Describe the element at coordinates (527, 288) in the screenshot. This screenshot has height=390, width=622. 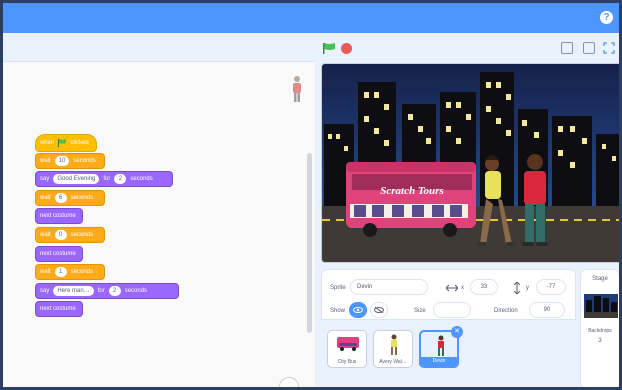
I see `y-label: y` at that location.